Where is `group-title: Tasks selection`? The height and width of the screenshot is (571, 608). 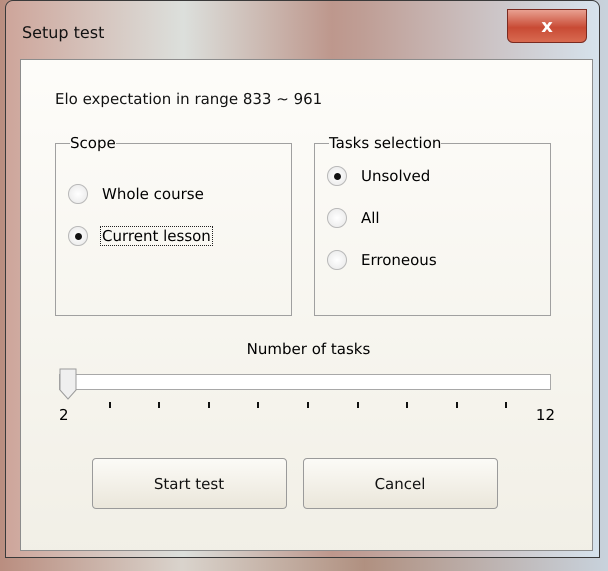
group-title: Tasks selection is located at coordinates (385, 143).